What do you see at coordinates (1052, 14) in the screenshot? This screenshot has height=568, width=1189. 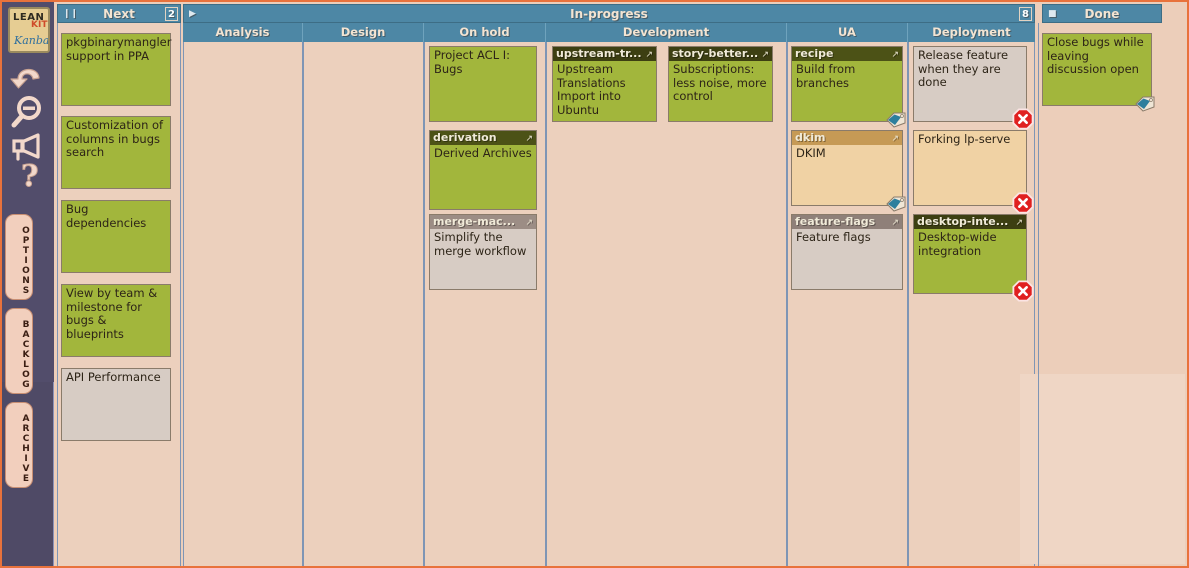 I see `lane-stop-icon: ■` at bounding box center [1052, 14].